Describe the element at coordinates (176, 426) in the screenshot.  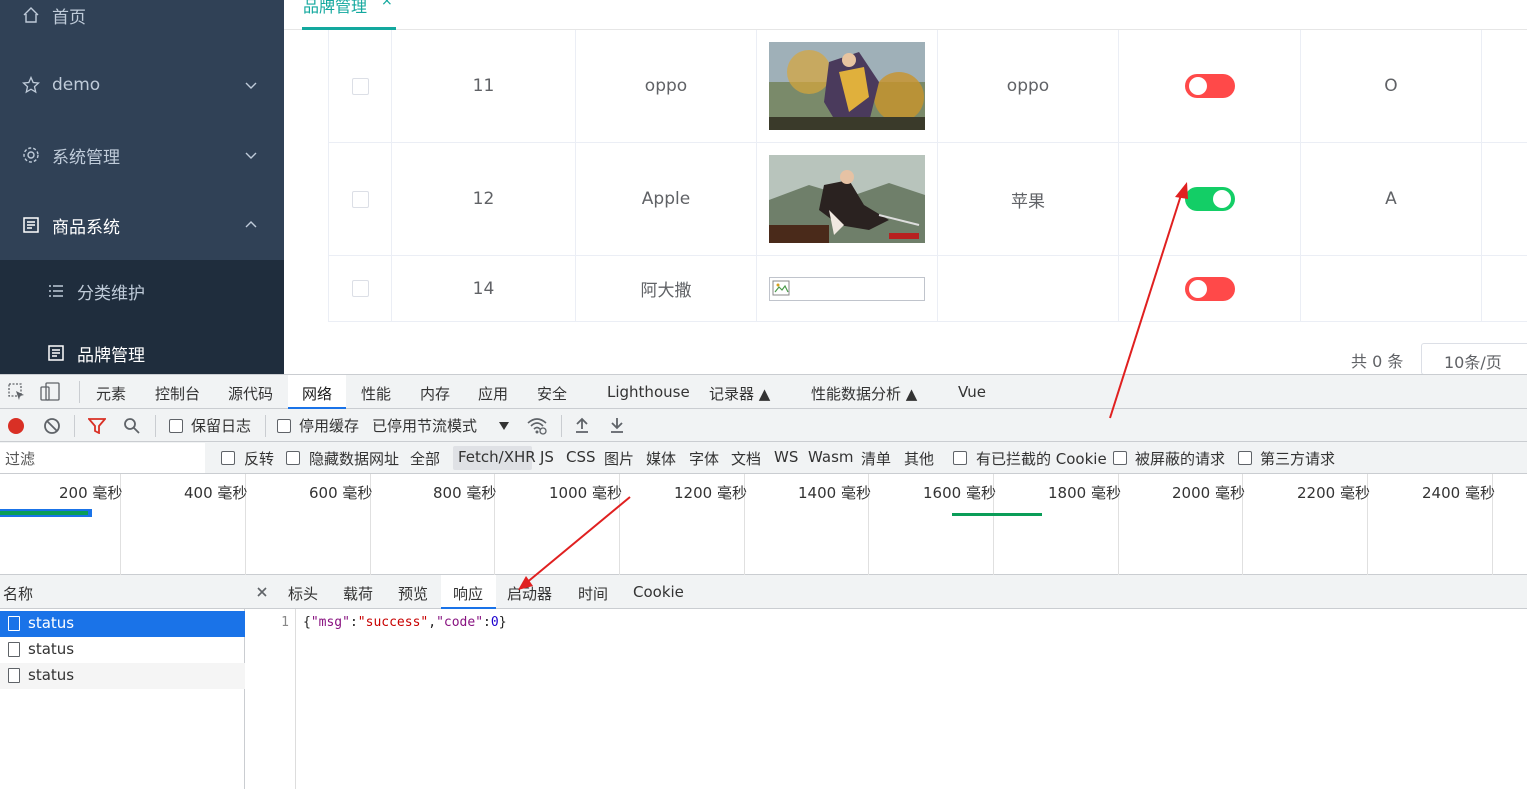
I see `preserve-log-checkbox` at that location.